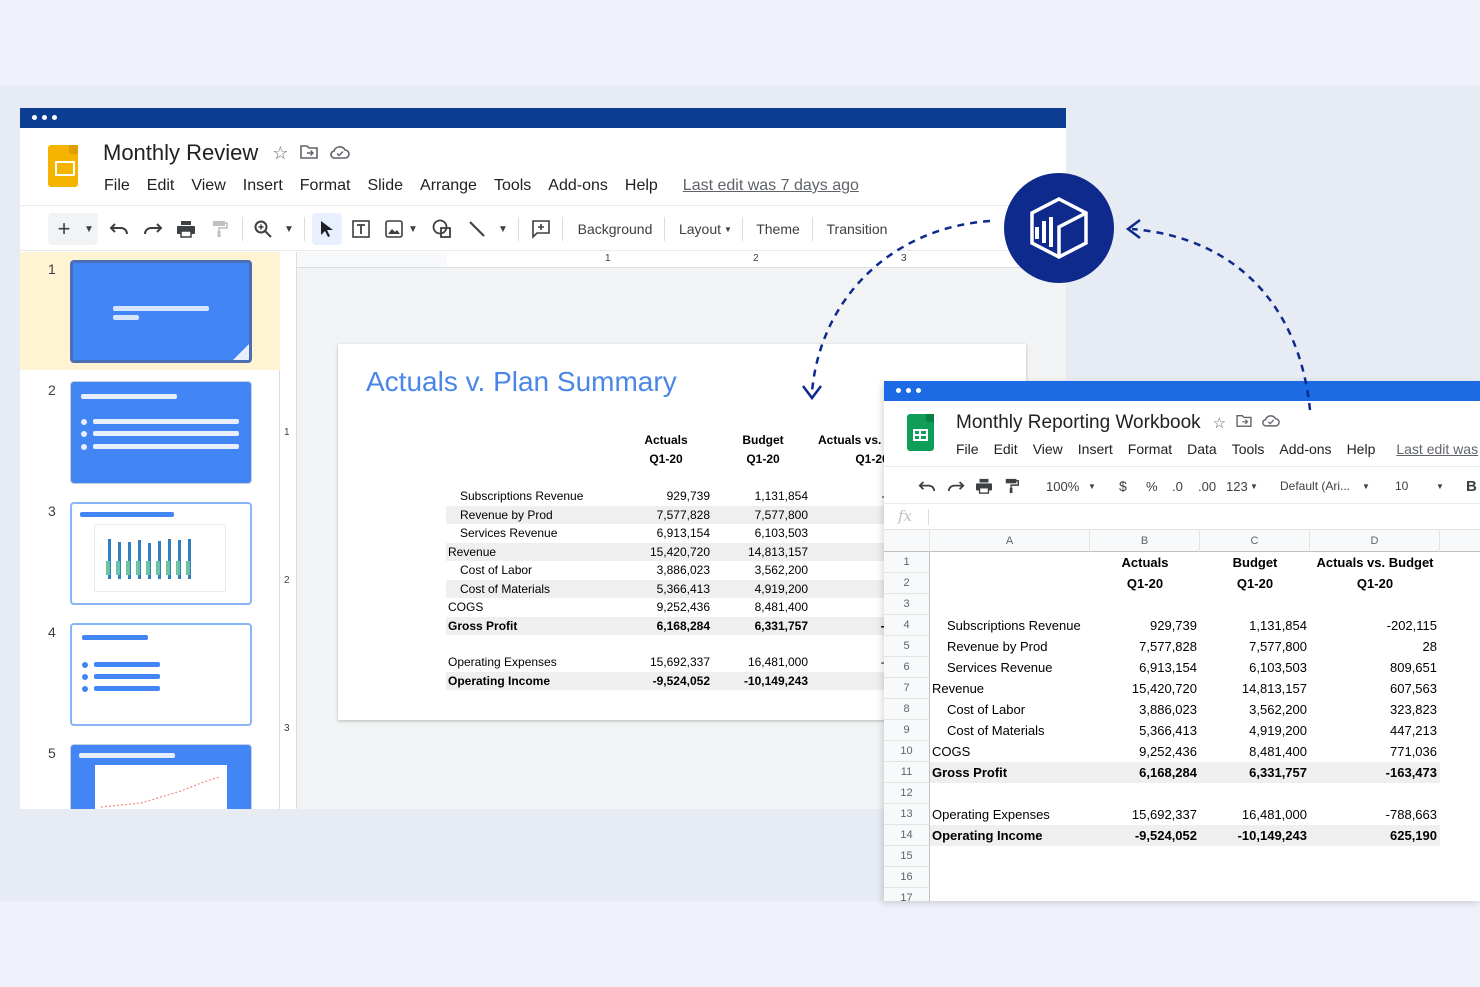  Describe the element at coordinates (907, 793) in the screenshot. I see `row-header: 12` at that location.